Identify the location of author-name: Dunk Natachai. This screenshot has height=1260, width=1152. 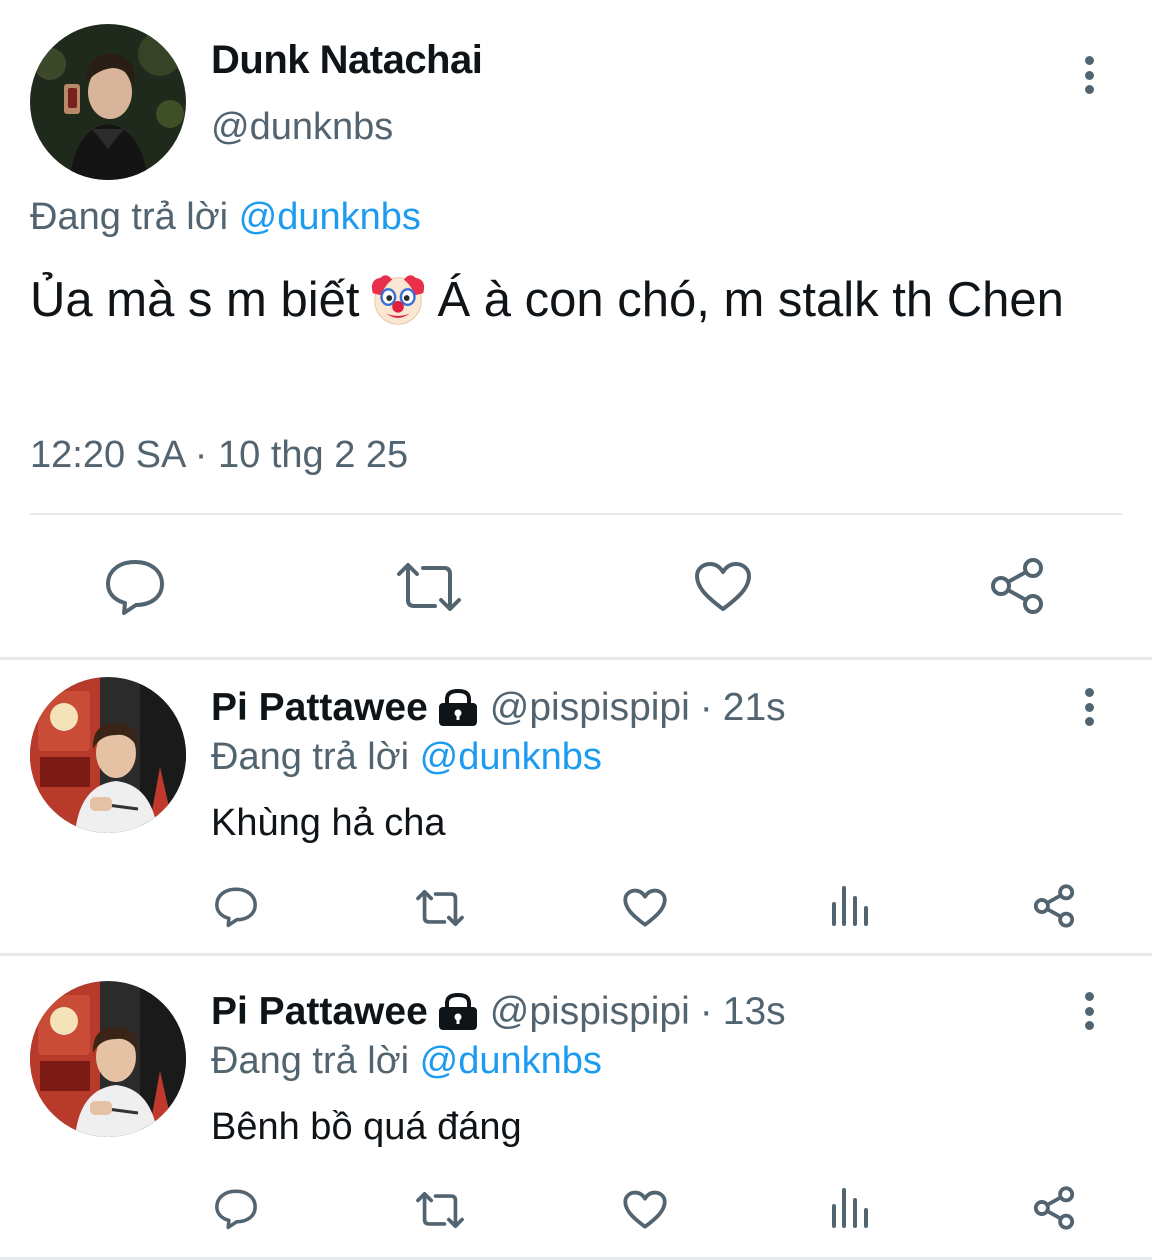
(347, 60).